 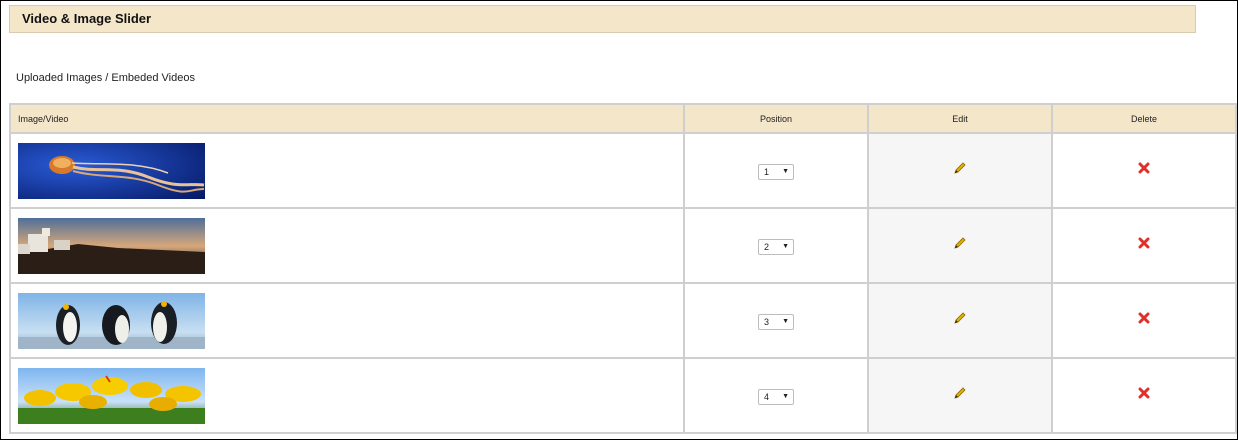 I want to click on position-dropdown: 4 ▼, so click(x=776, y=396).